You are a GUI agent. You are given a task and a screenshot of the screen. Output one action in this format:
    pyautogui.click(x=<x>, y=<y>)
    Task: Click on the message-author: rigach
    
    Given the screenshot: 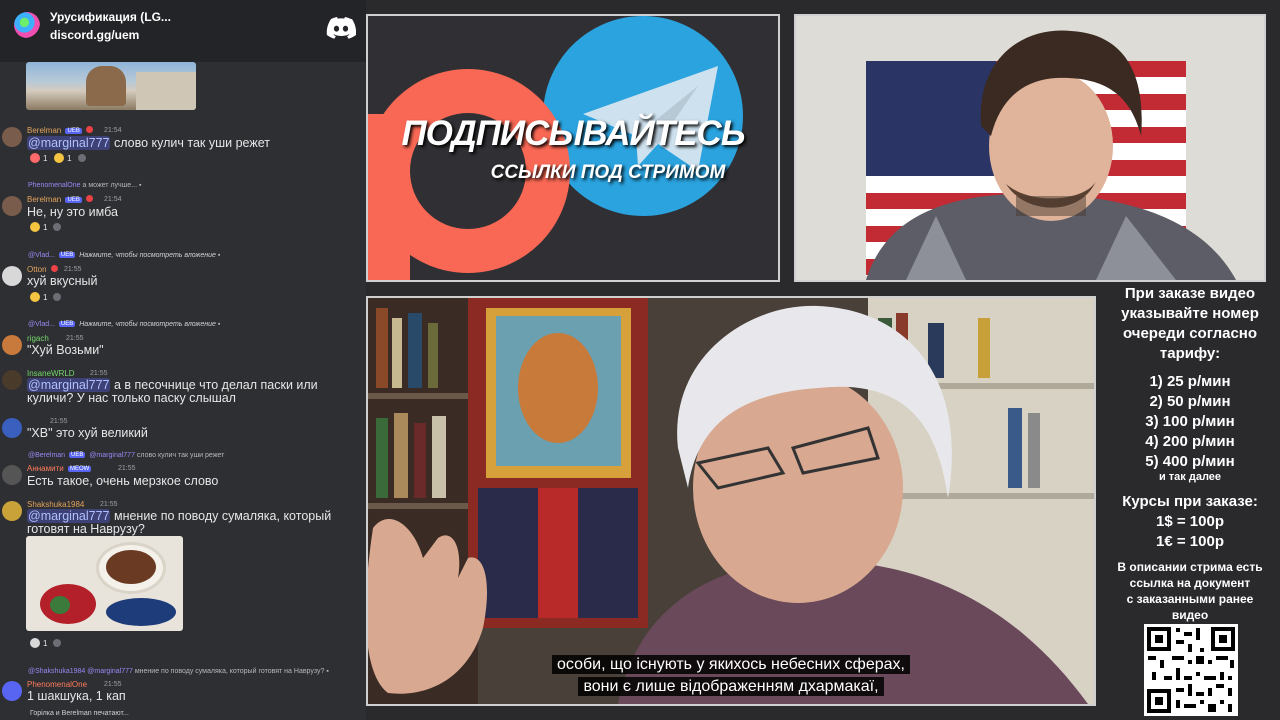 What is the action you would take?
    pyautogui.click(x=38, y=338)
    